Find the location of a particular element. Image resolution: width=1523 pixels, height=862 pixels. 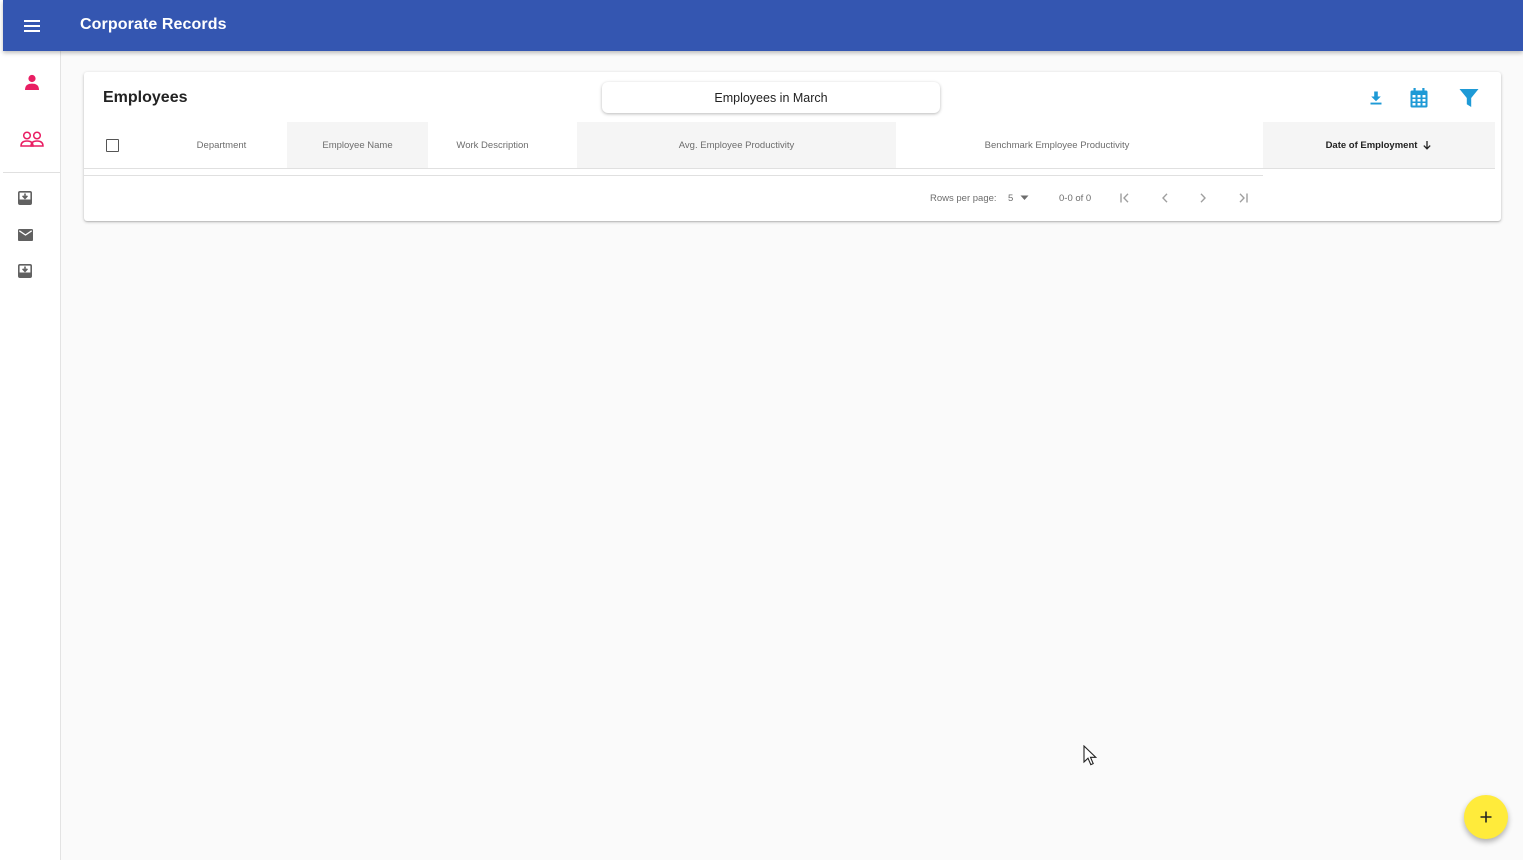

add-button is located at coordinates (1486, 817).